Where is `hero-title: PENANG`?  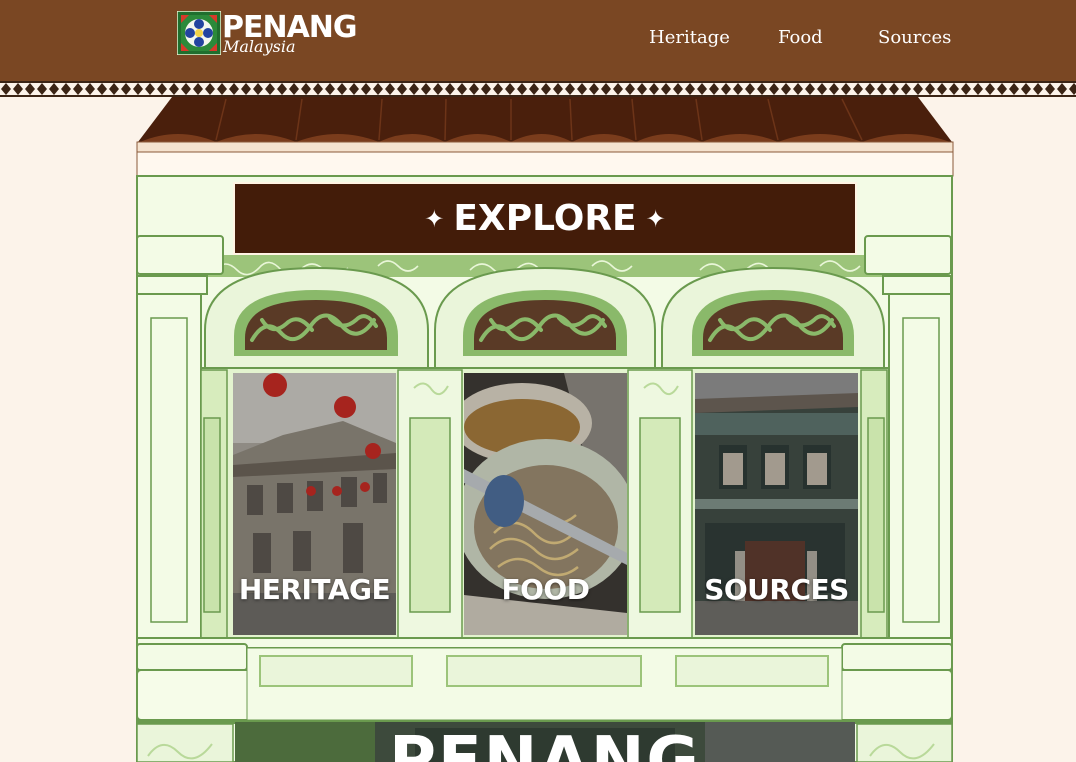 hero-title: PENANG is located at coordinates (545, 743).